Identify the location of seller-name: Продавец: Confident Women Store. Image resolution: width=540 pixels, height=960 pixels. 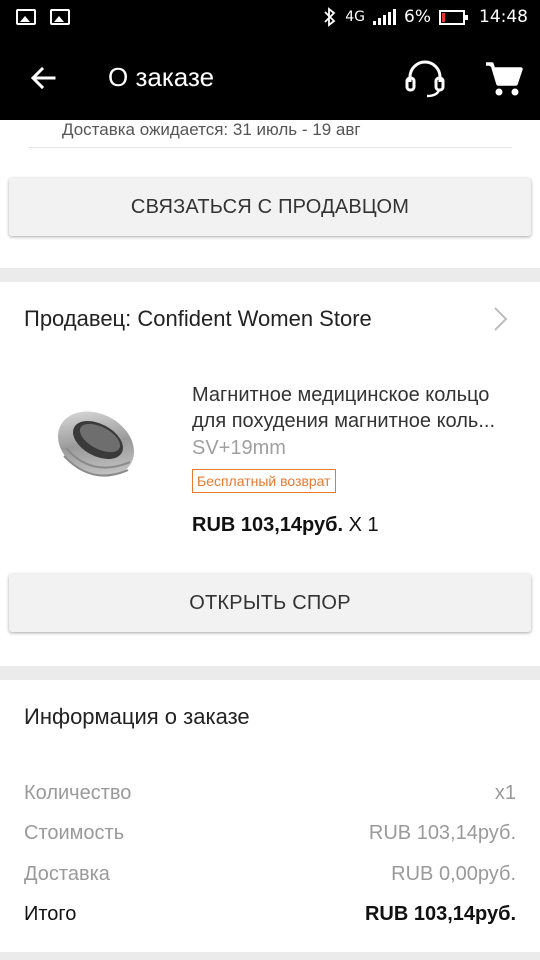
(198, 319).